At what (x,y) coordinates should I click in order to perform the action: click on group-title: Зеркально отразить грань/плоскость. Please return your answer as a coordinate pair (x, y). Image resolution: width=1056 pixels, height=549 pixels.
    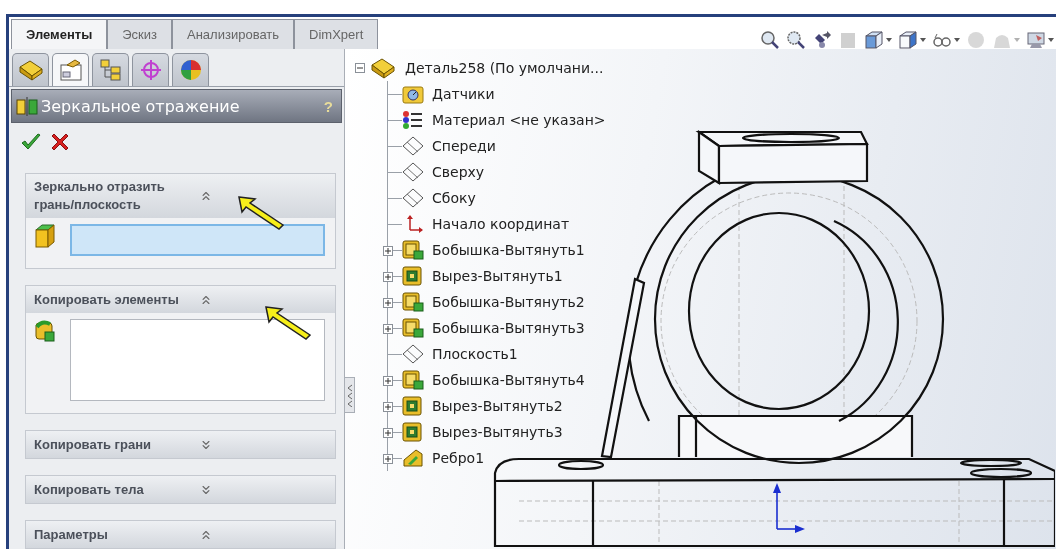
    Looking at the image, I should click on (100, 196).